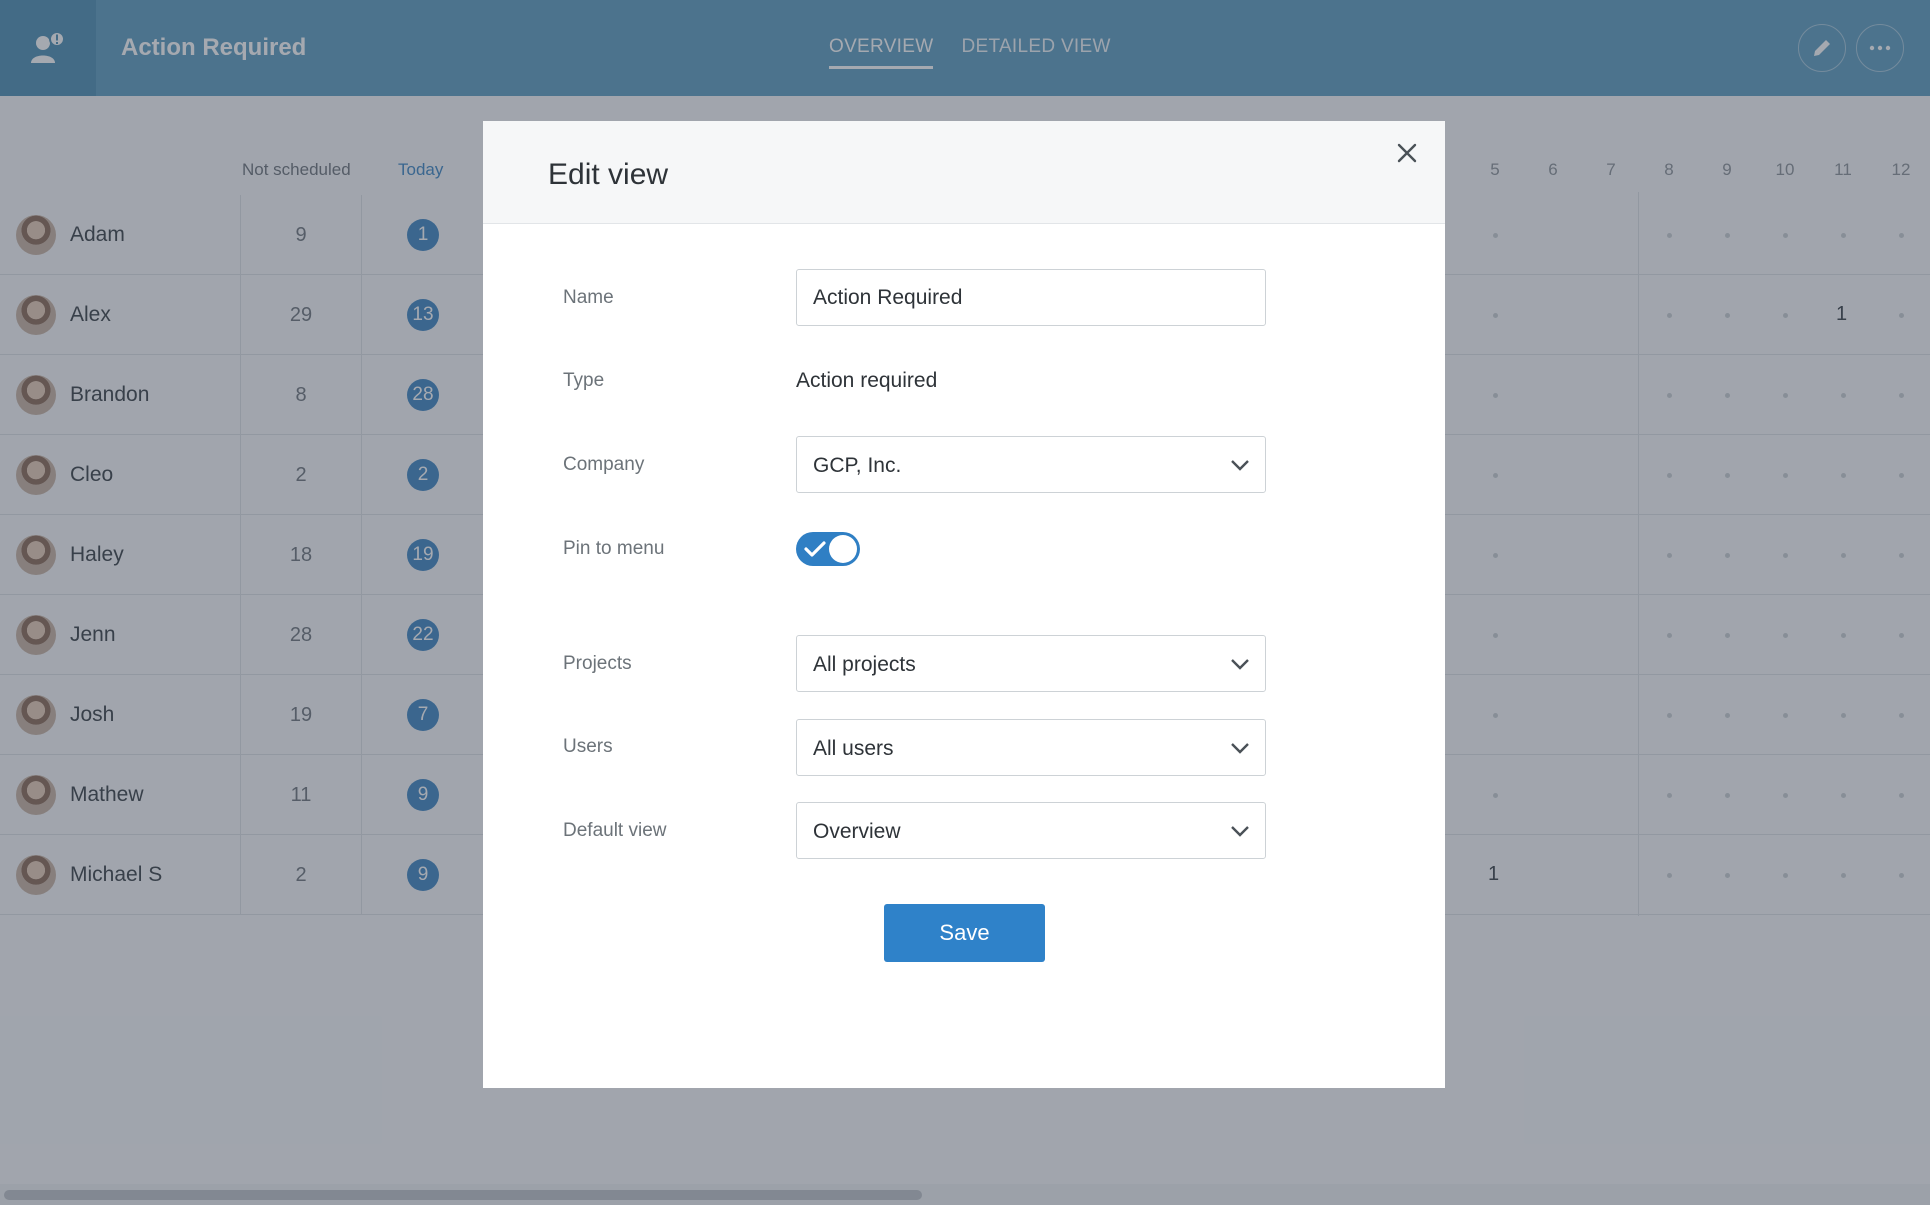 This screenshot has width=1930, height=1205. What do you see at coordinates (964, 172) in the screenshot?
I see `dialog-header: Edit view` at bounding box center [964, 172].